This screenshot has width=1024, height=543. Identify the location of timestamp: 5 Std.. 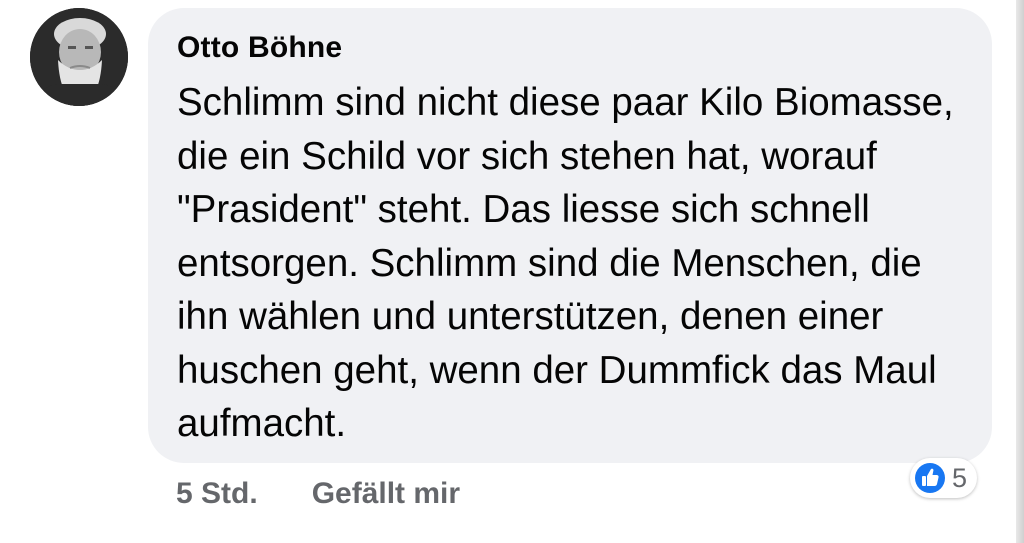
(217, 494).